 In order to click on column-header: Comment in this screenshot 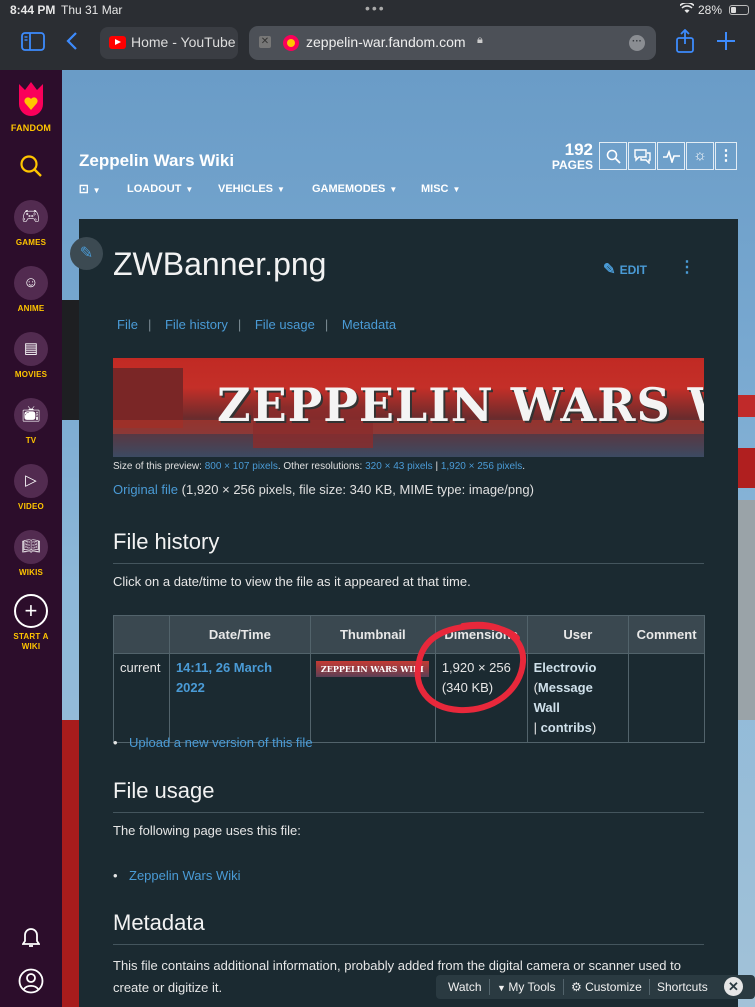, I will do `click(666, 634)`.